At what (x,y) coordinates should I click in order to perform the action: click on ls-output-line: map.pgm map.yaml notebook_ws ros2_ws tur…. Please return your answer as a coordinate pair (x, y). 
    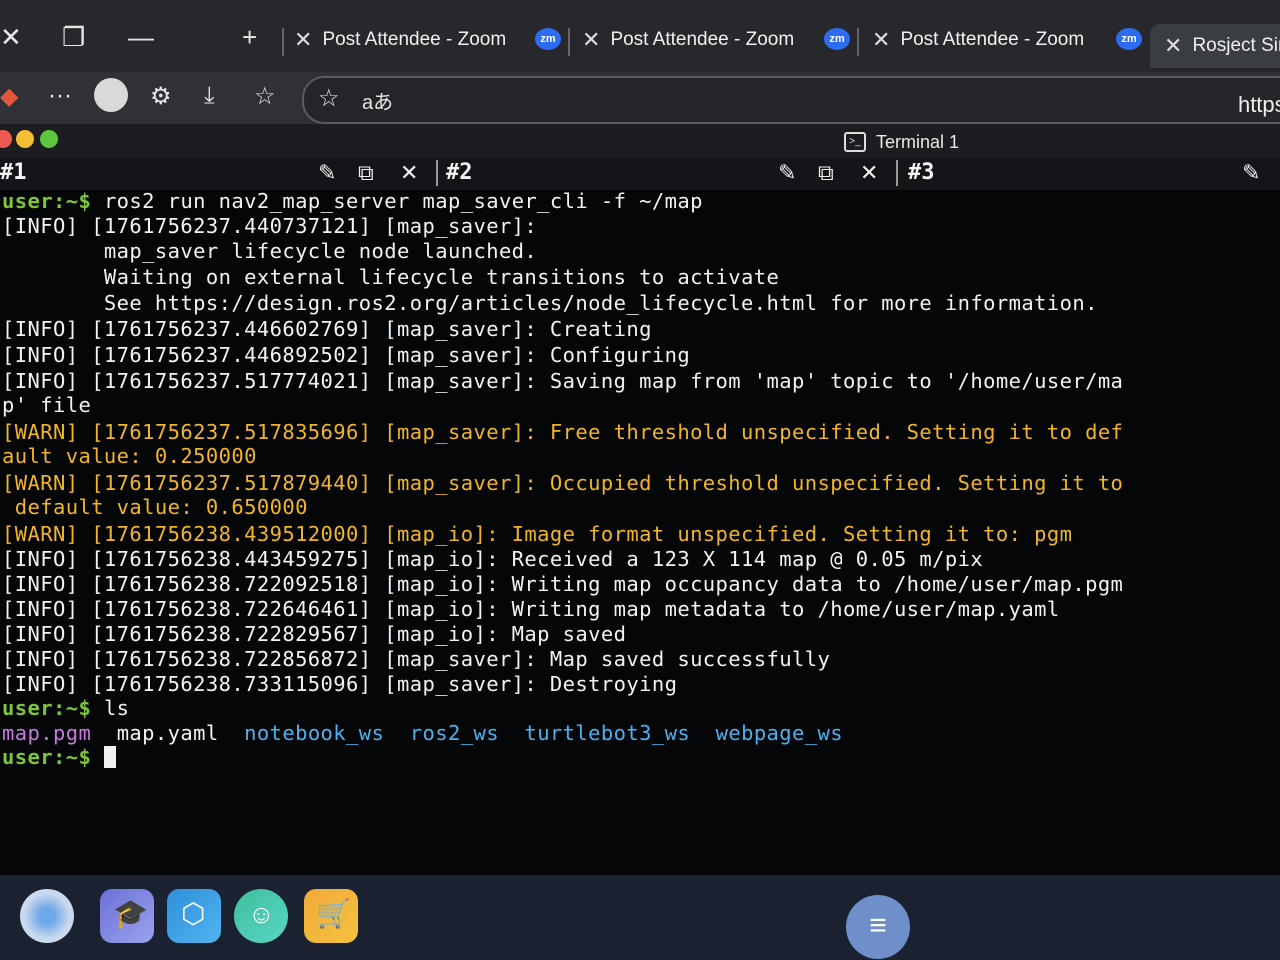
    Looking at the image, I should click on (422, 733).